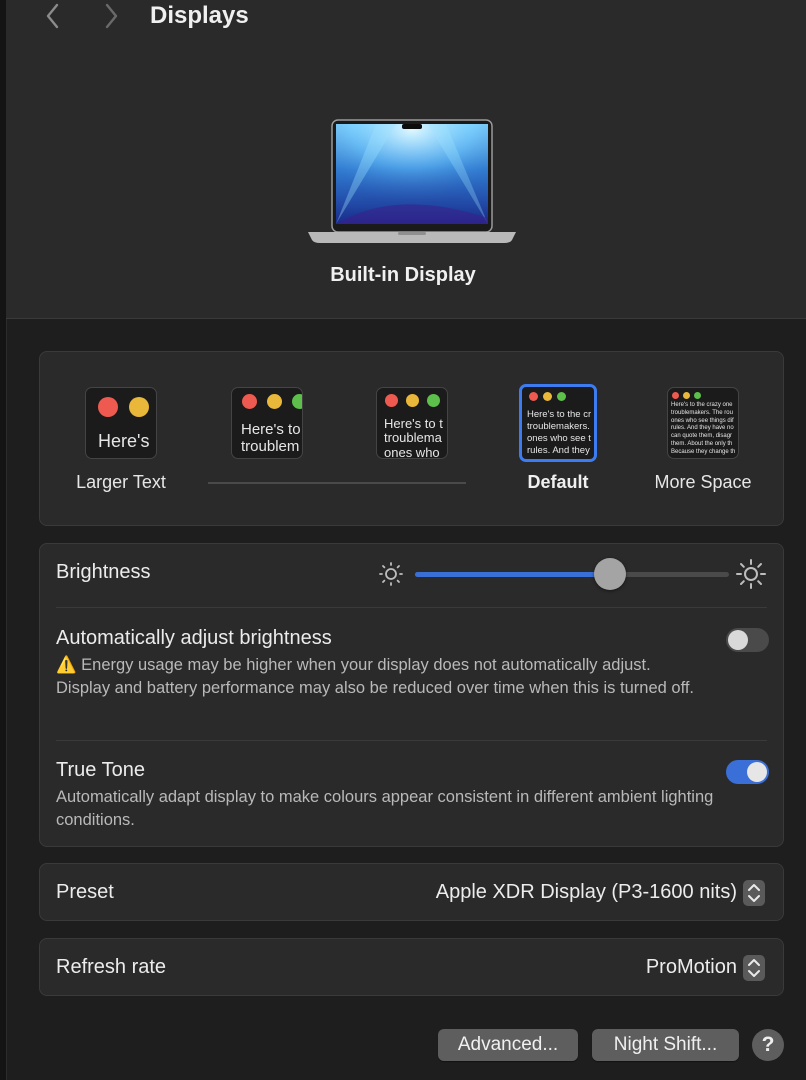  I want to click on resolution-preview: Here's to troublem, so click(267, 423).